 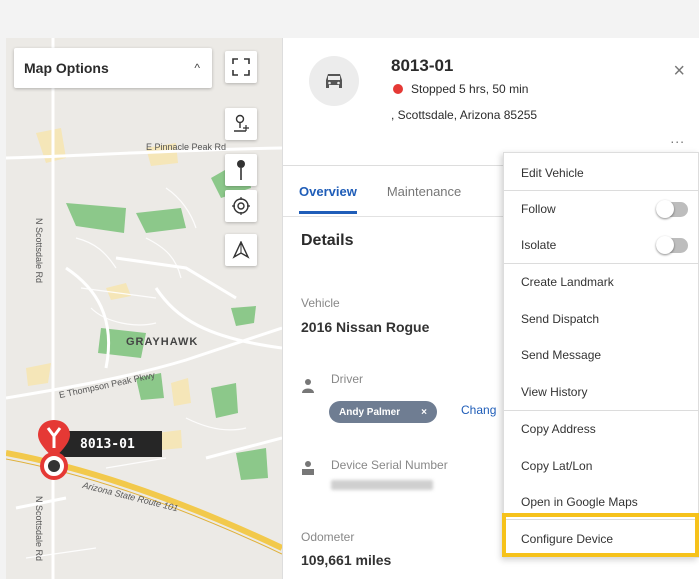 What do you see at coordinates (113, 68) in the screenshot?
I see `map-options-dropdown: Map Options ^` at bounding box center [113, 68].